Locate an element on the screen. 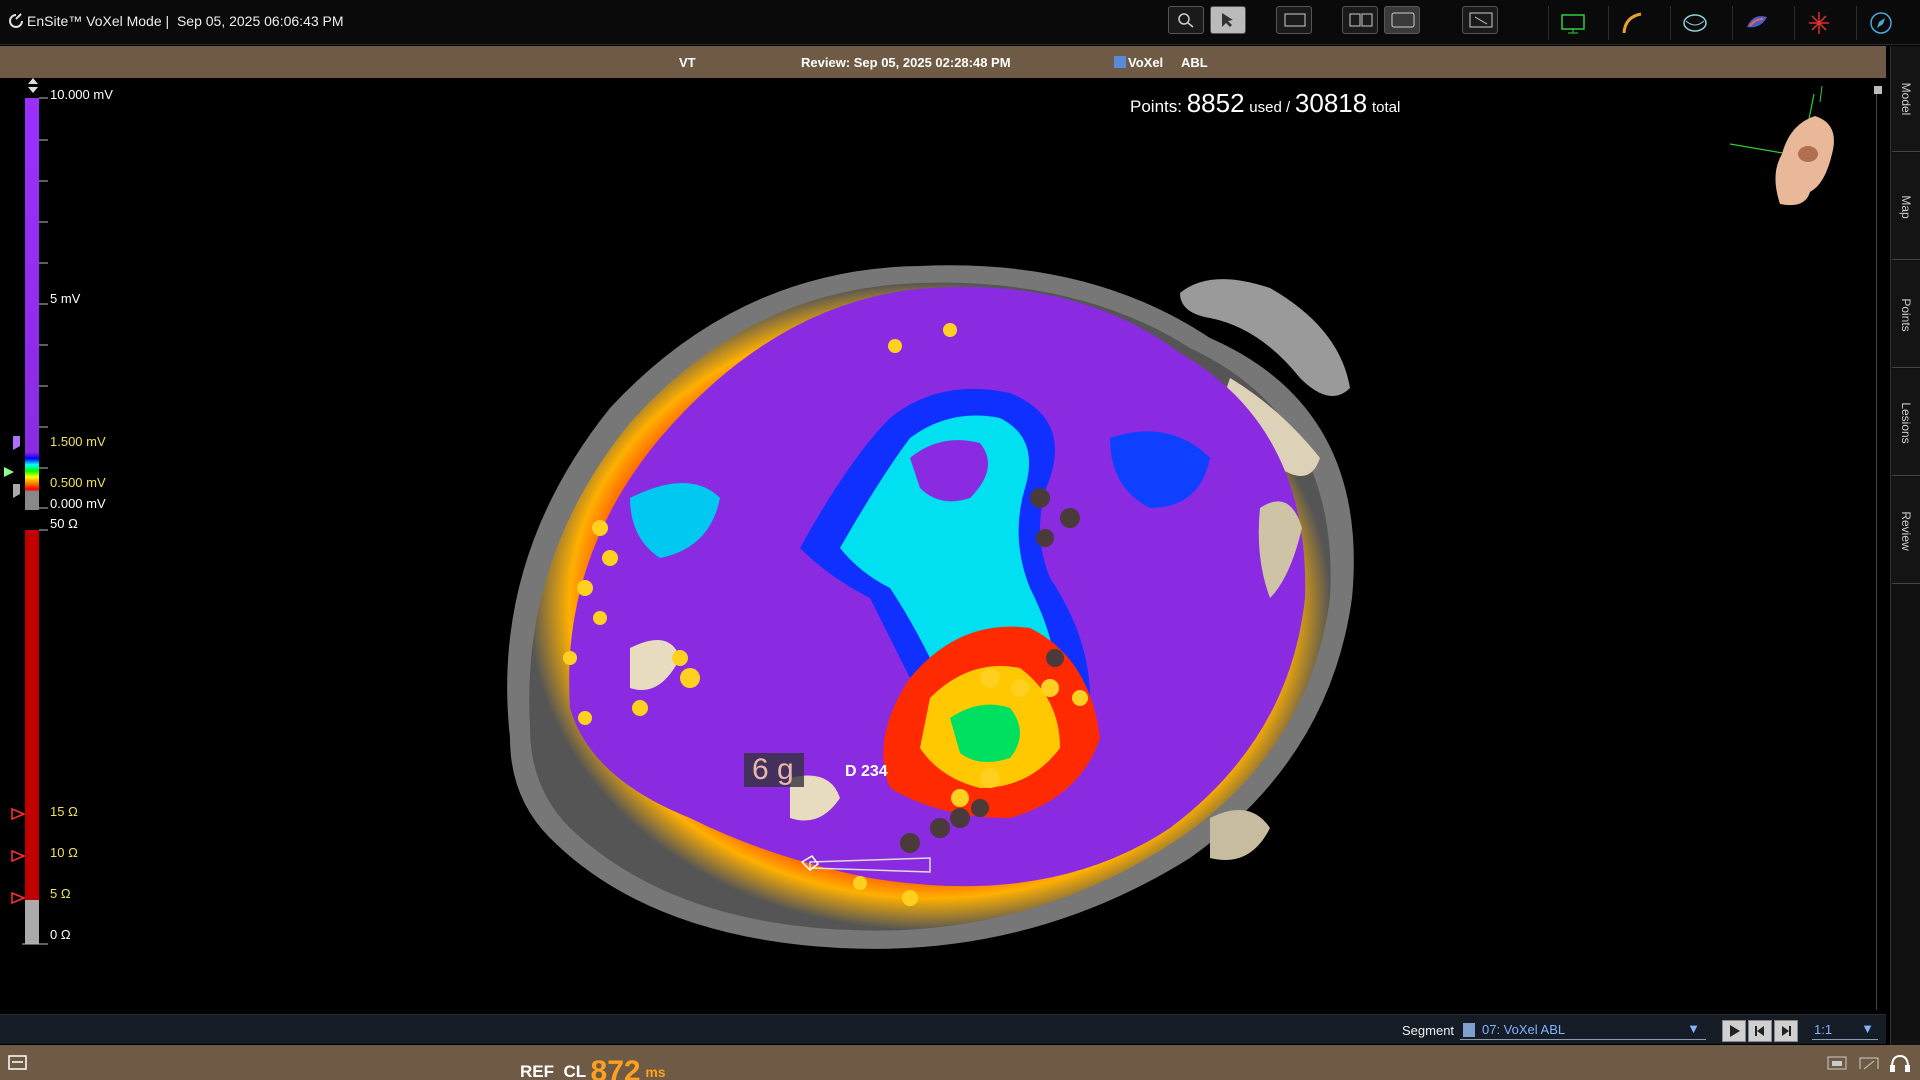 The image size is (1920, 1080). monitor-icon is located at coordinates (1573, 24).